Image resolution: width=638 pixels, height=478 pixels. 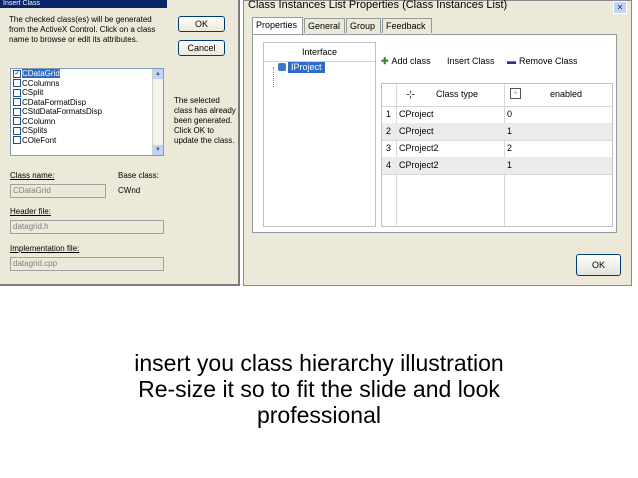 I want to click on tab-feedback: Feedback, so click(x=407, y=25).